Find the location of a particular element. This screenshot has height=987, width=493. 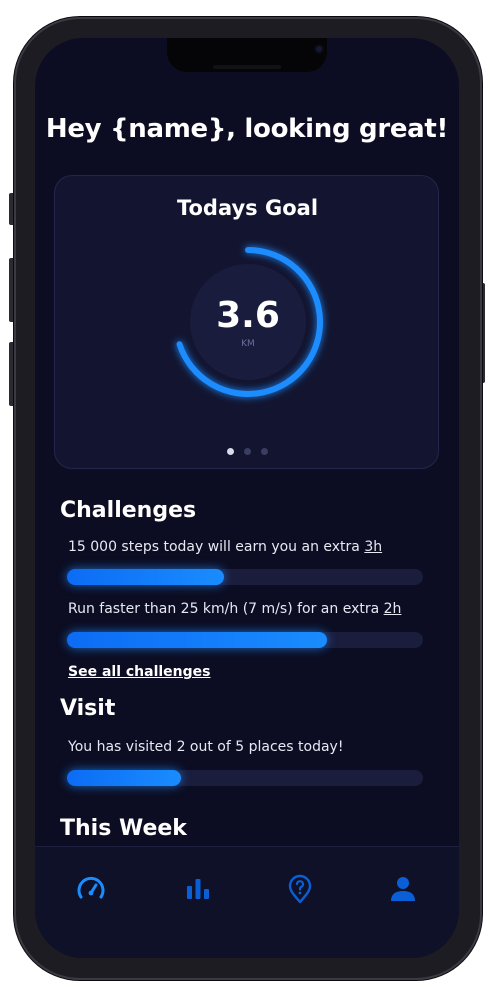

visit-progress-bar is located at coordinates (245, 778).